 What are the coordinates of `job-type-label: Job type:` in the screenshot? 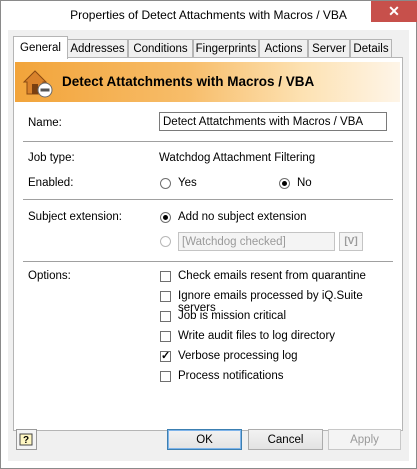 It's located at (51, 158).